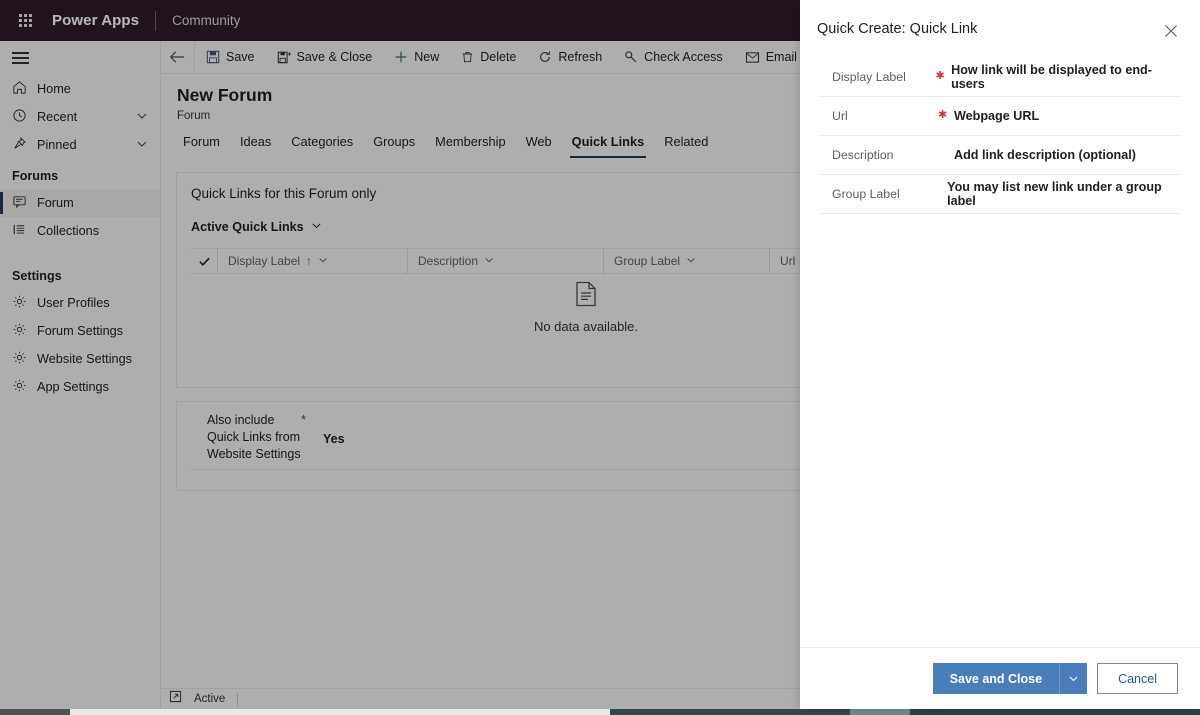 This screenshot has width=1200, height=715. What do you see at coordinates (80, 331) in the screenshot?
I see `sidebar-item-forum-settings: Forum Settings` at bounding box center [80, 331].